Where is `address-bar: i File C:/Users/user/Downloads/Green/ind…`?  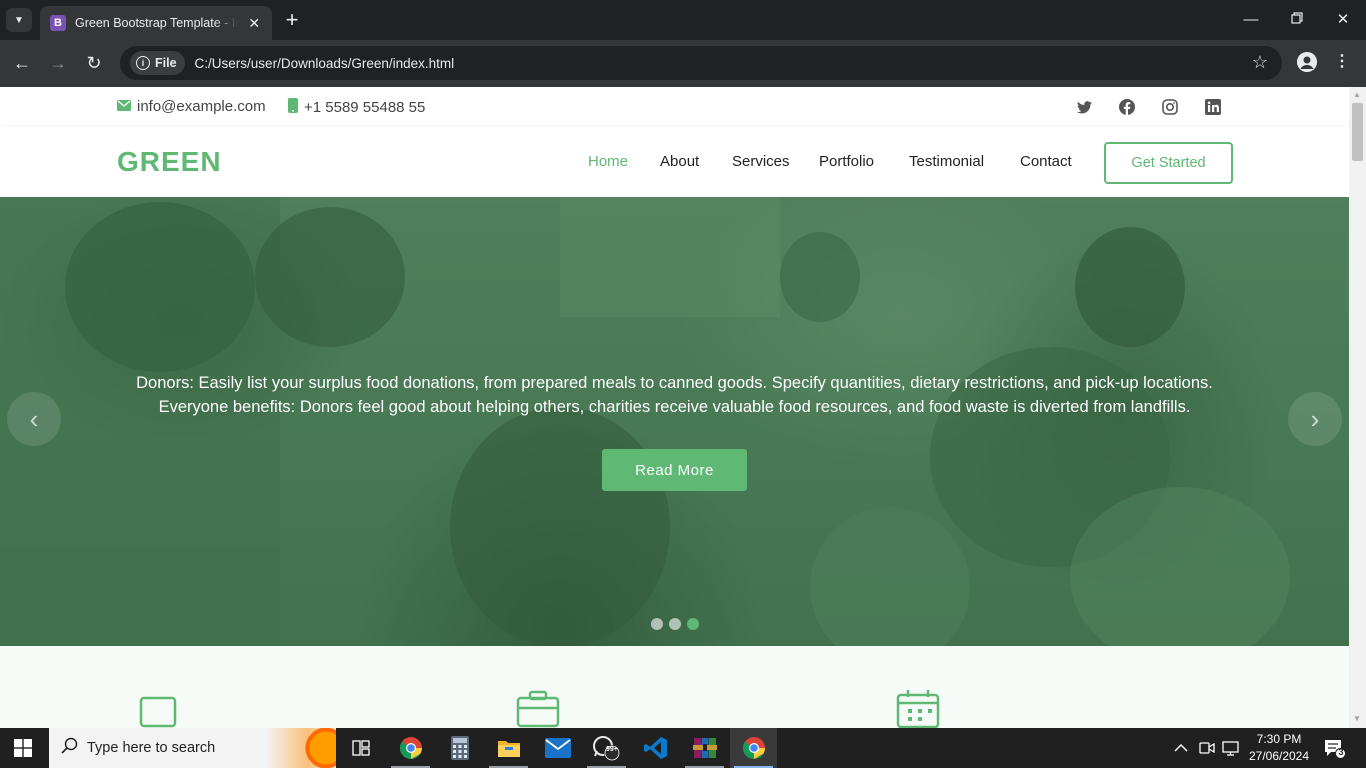
address-bar: i File C:/Users/user/Downloads/Green/ind… is located at coordinates (701, 63).